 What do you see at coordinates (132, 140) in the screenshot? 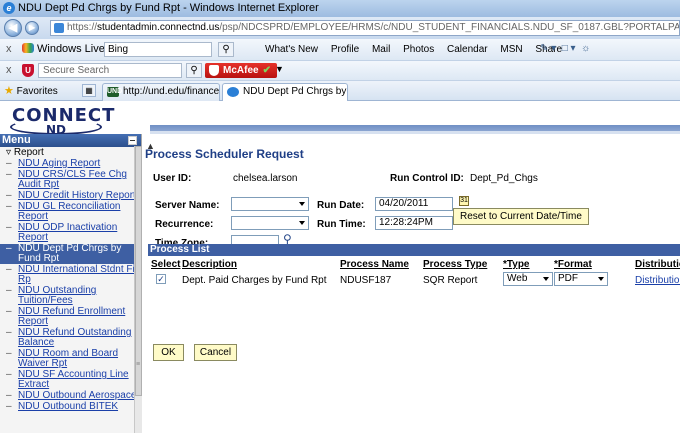
I see `collapse-menu-icon` at bounding box center [132, 140].